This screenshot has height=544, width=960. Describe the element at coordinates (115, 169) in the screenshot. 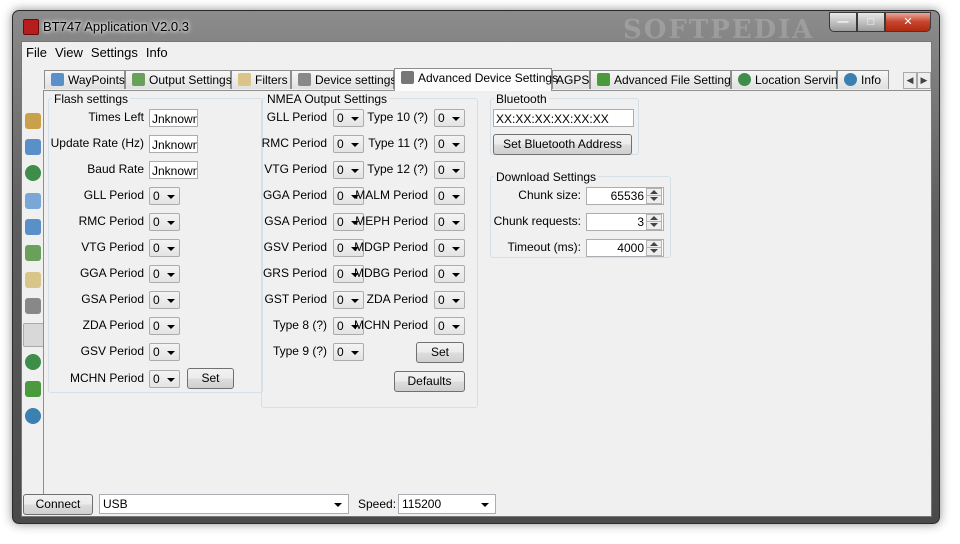

I see `baud-rate-label: Baud Rate` at that location.